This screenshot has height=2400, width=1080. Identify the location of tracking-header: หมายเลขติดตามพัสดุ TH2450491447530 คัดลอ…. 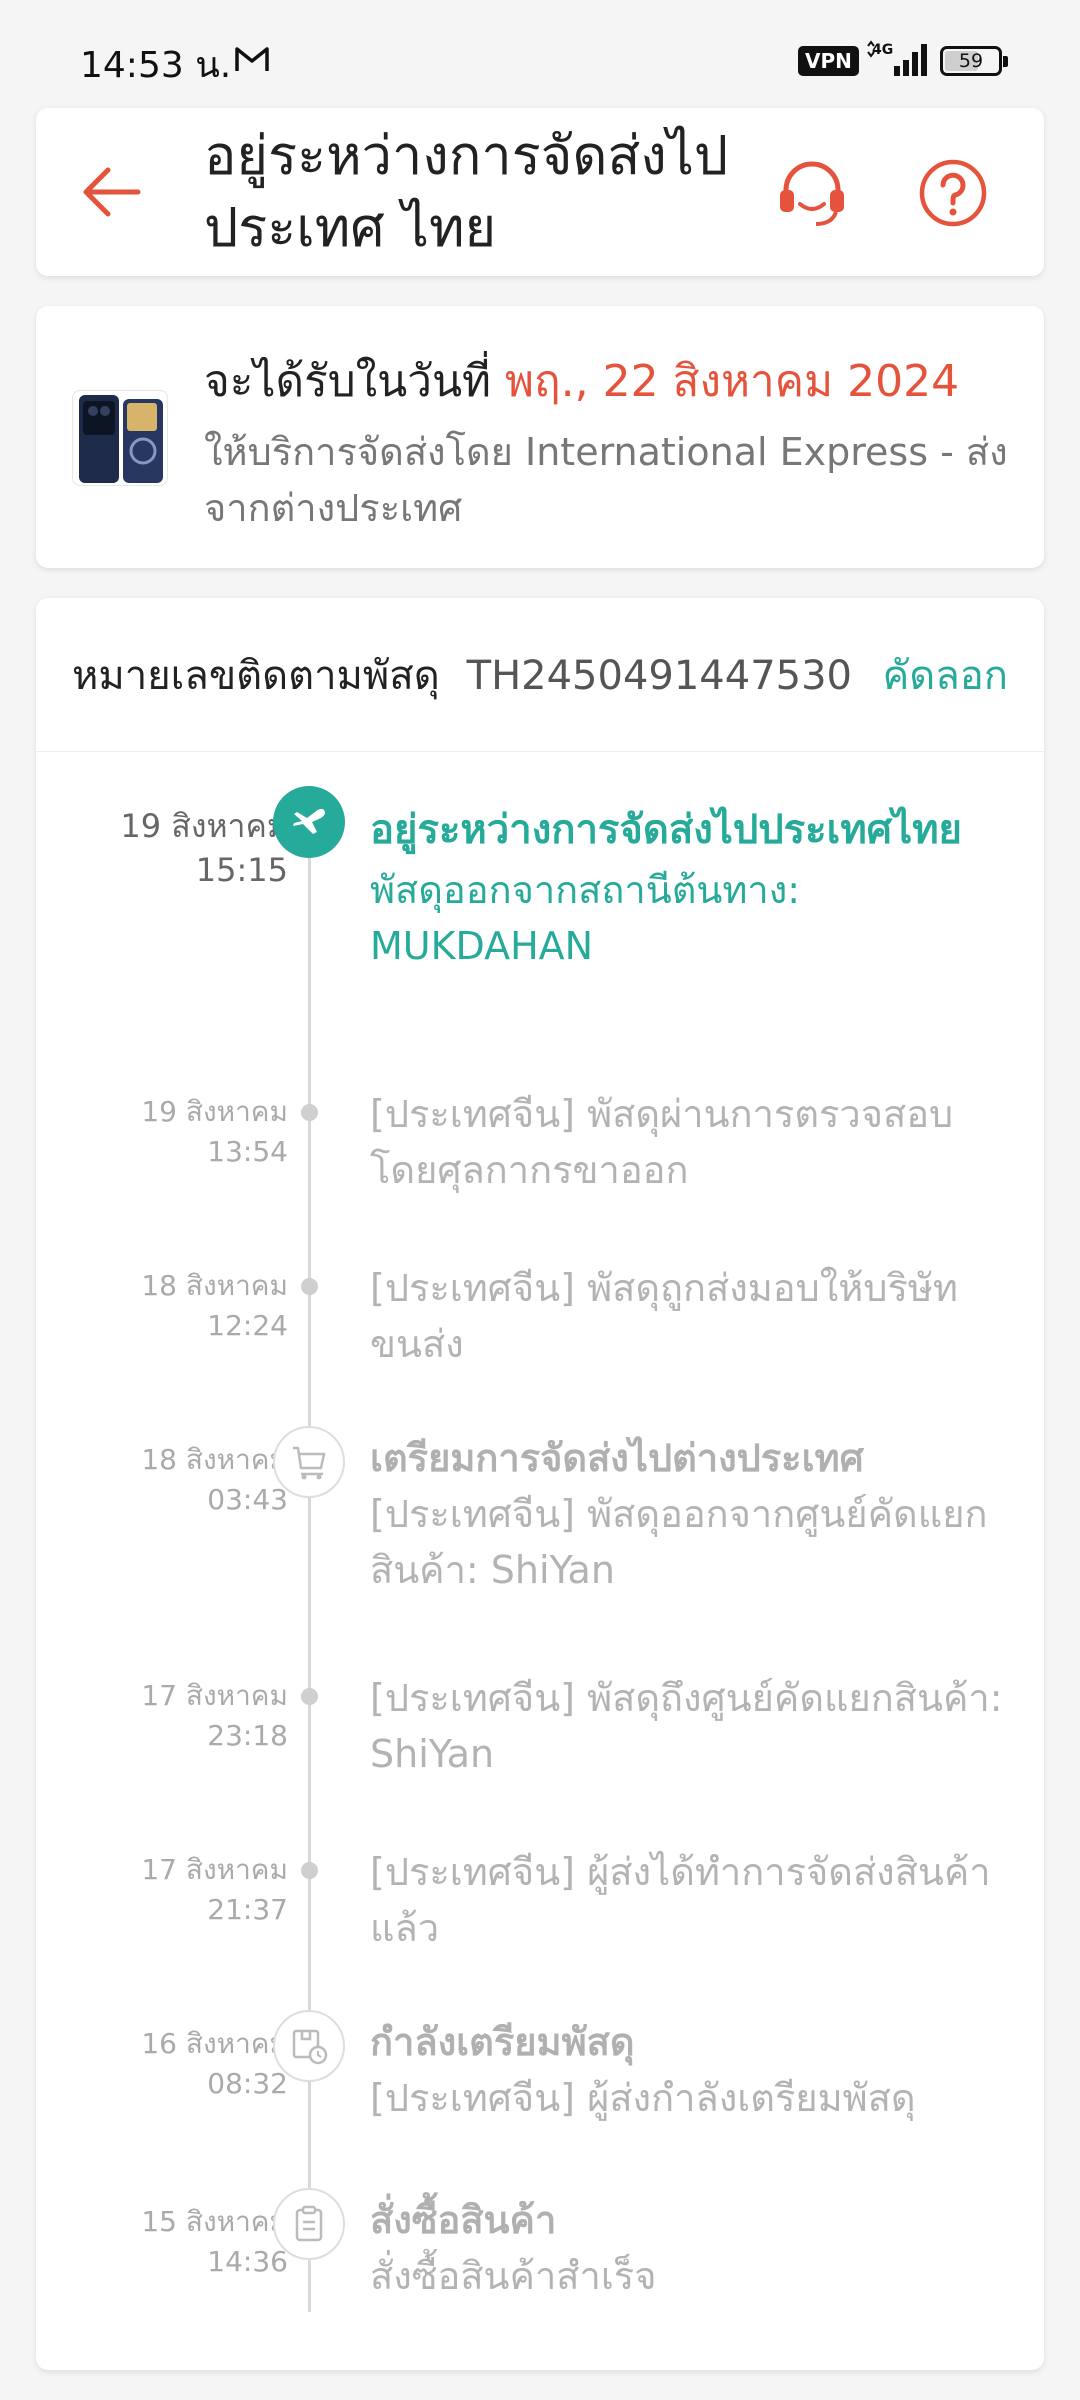
(540, 675).